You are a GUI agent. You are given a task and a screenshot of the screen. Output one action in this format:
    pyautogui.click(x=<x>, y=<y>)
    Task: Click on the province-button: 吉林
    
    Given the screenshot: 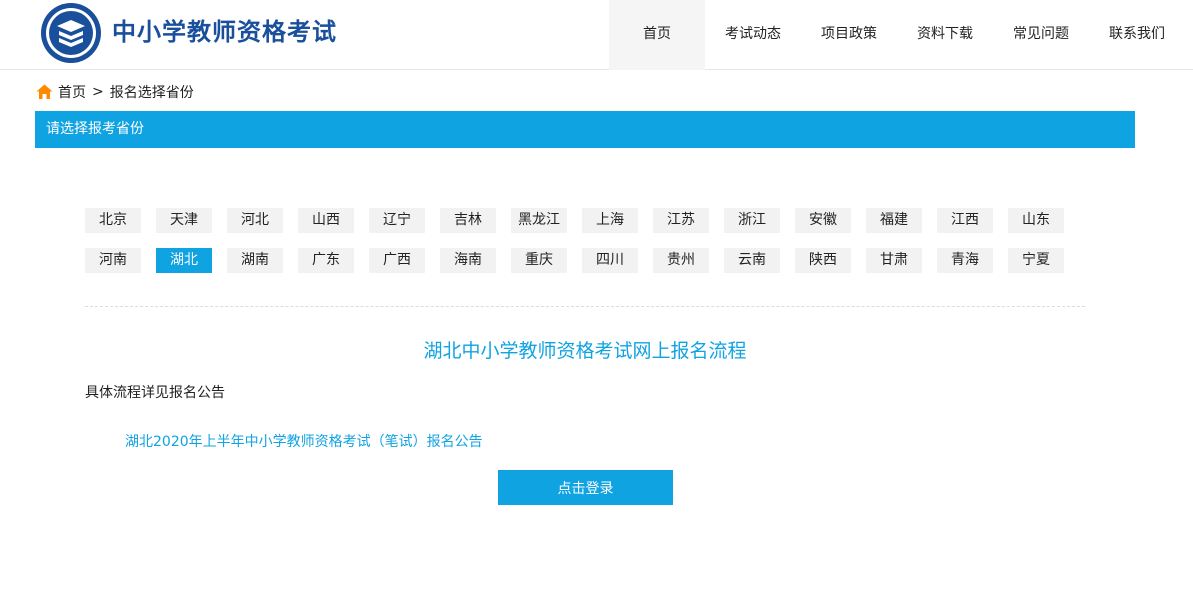 What is the action you would take?
    pyautogui.click(x=468, y=220)
    